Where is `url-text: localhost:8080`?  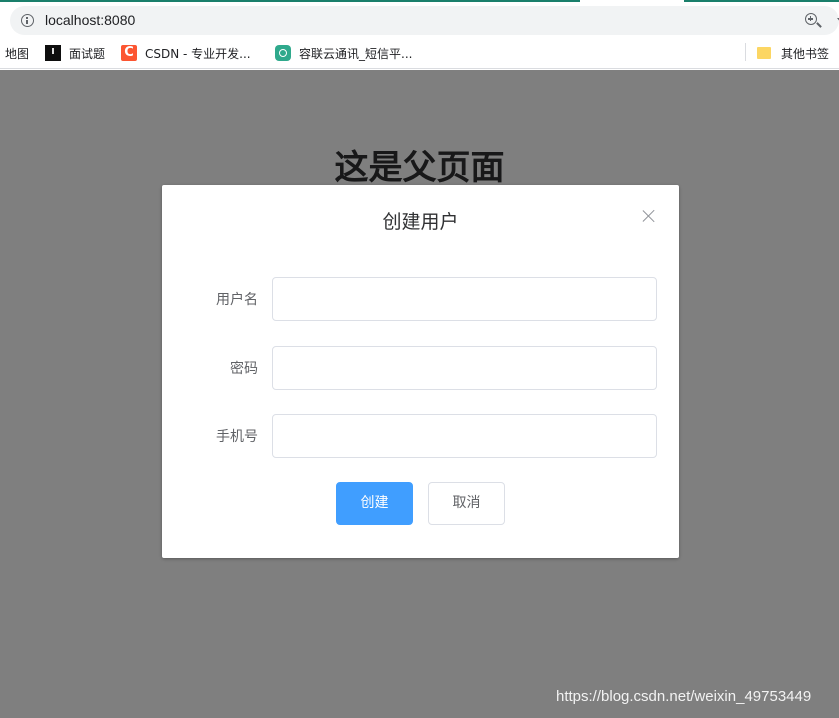 url-text: localhost:8080 is located at coordinates (90, 20).